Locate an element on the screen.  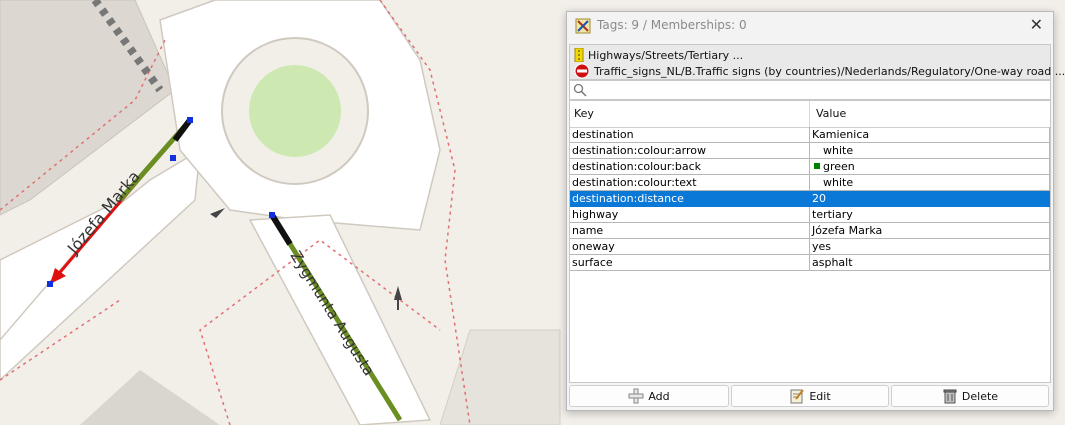
dialog-title: Tags: 9 / Memberships: 0 is located at coordinates (672, 25).